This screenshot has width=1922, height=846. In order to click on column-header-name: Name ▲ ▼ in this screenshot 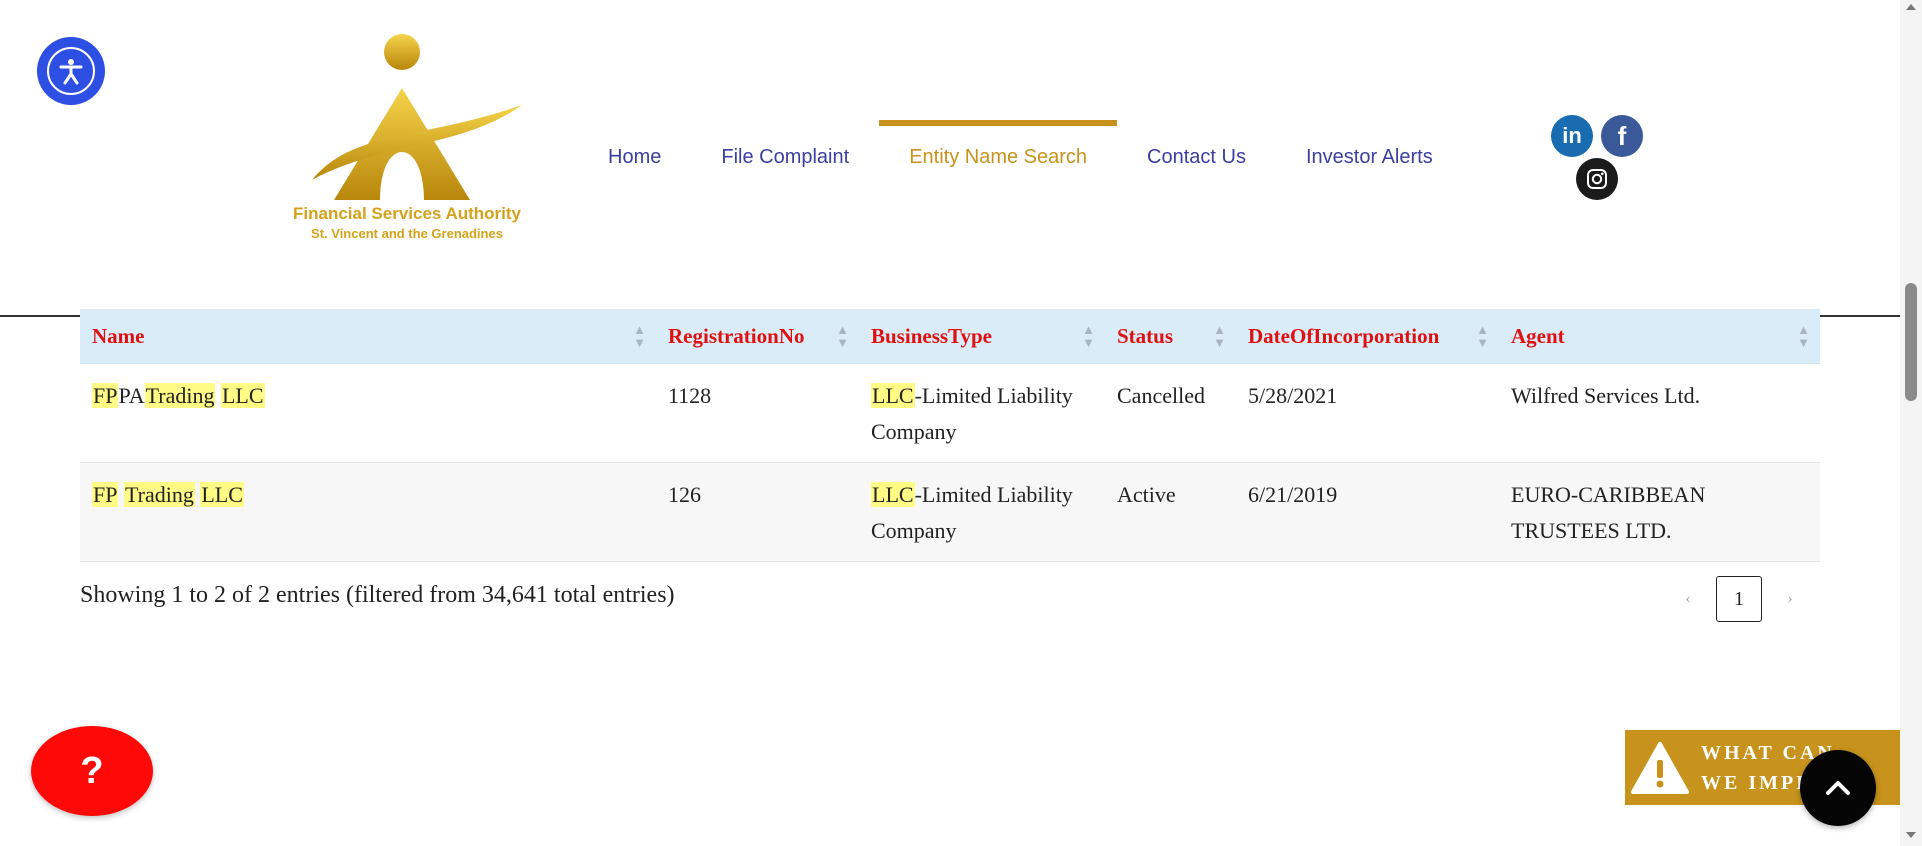, I will do `click(368, 336)`.